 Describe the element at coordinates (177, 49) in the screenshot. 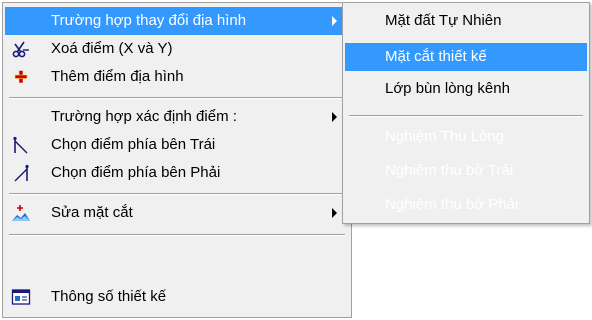

I see `menu-item-delete-point: Xoá điểm (X và Y)` at that location.